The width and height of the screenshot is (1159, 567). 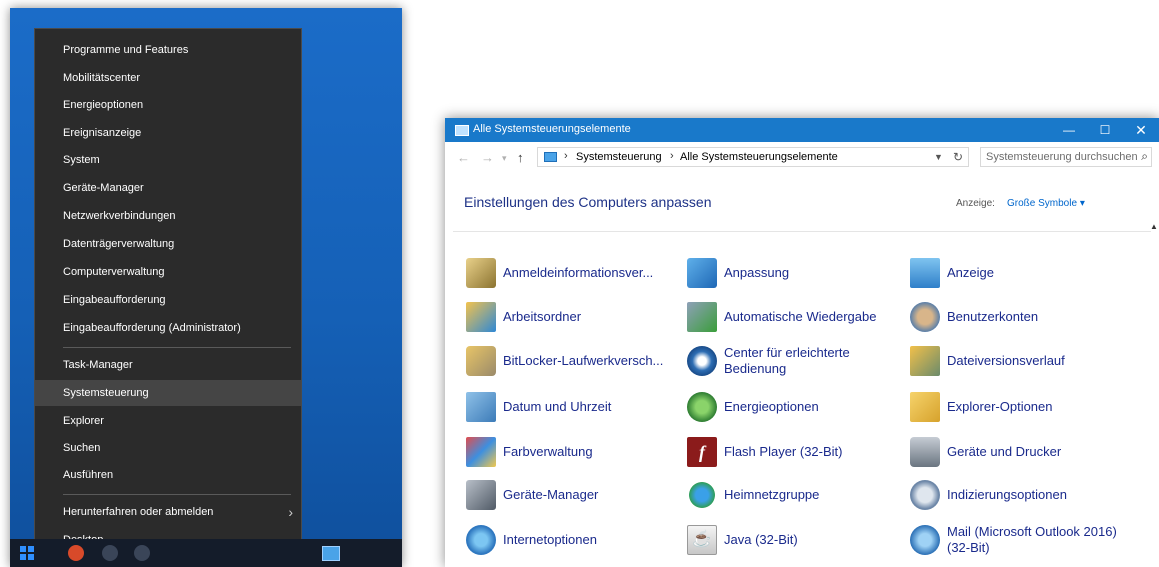 What do you see at coordinates (168, 188) in the screenshot?
I see `menu-item-device-manager: Geräte-Manager` at bounding box center [168, 188].